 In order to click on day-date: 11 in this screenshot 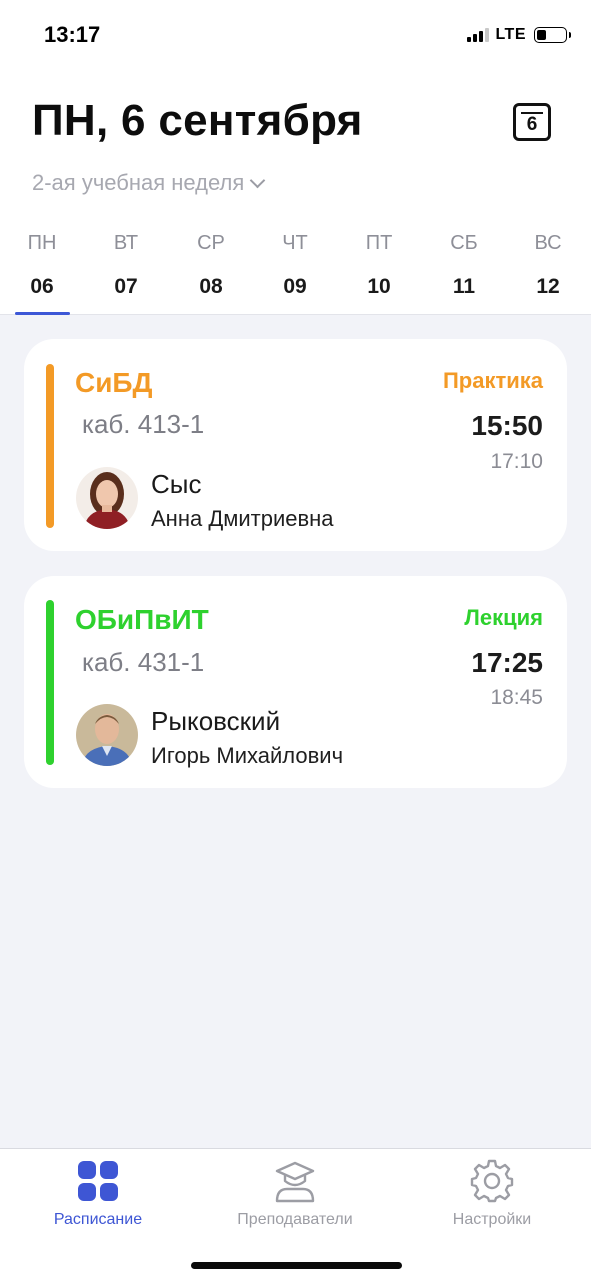, I will do `click(464, 286)`.